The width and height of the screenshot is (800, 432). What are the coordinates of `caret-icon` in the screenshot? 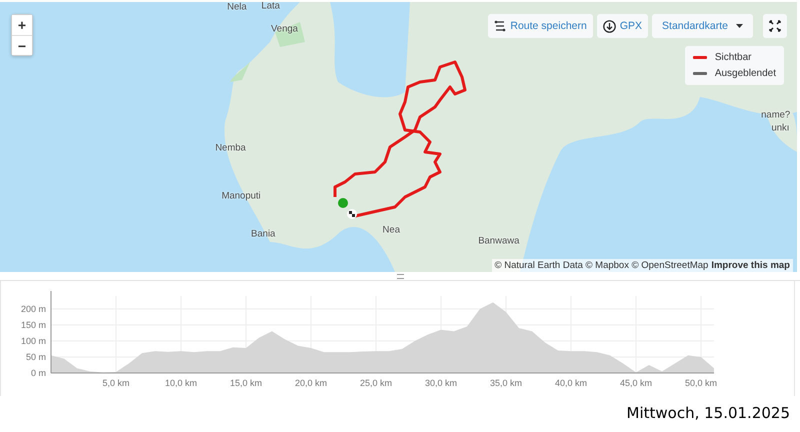 It's located at (739, 26).